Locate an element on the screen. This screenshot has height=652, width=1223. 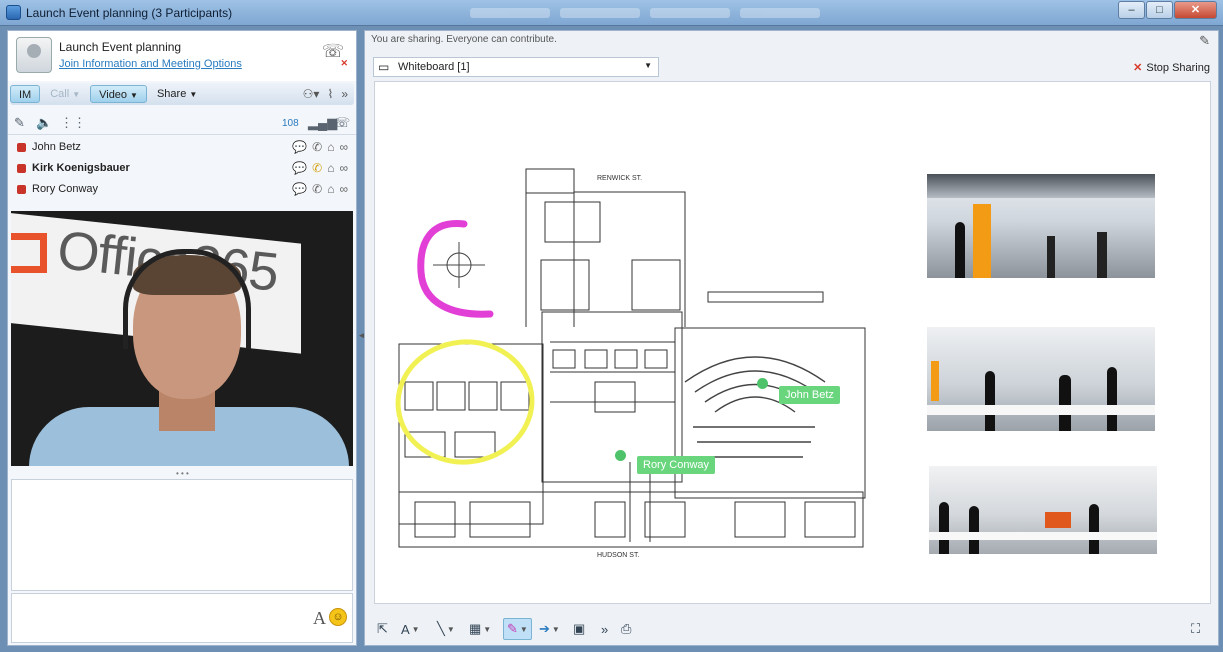
stamp-tool-icon: ▦ ▼ is located at coordinates (480, 629).